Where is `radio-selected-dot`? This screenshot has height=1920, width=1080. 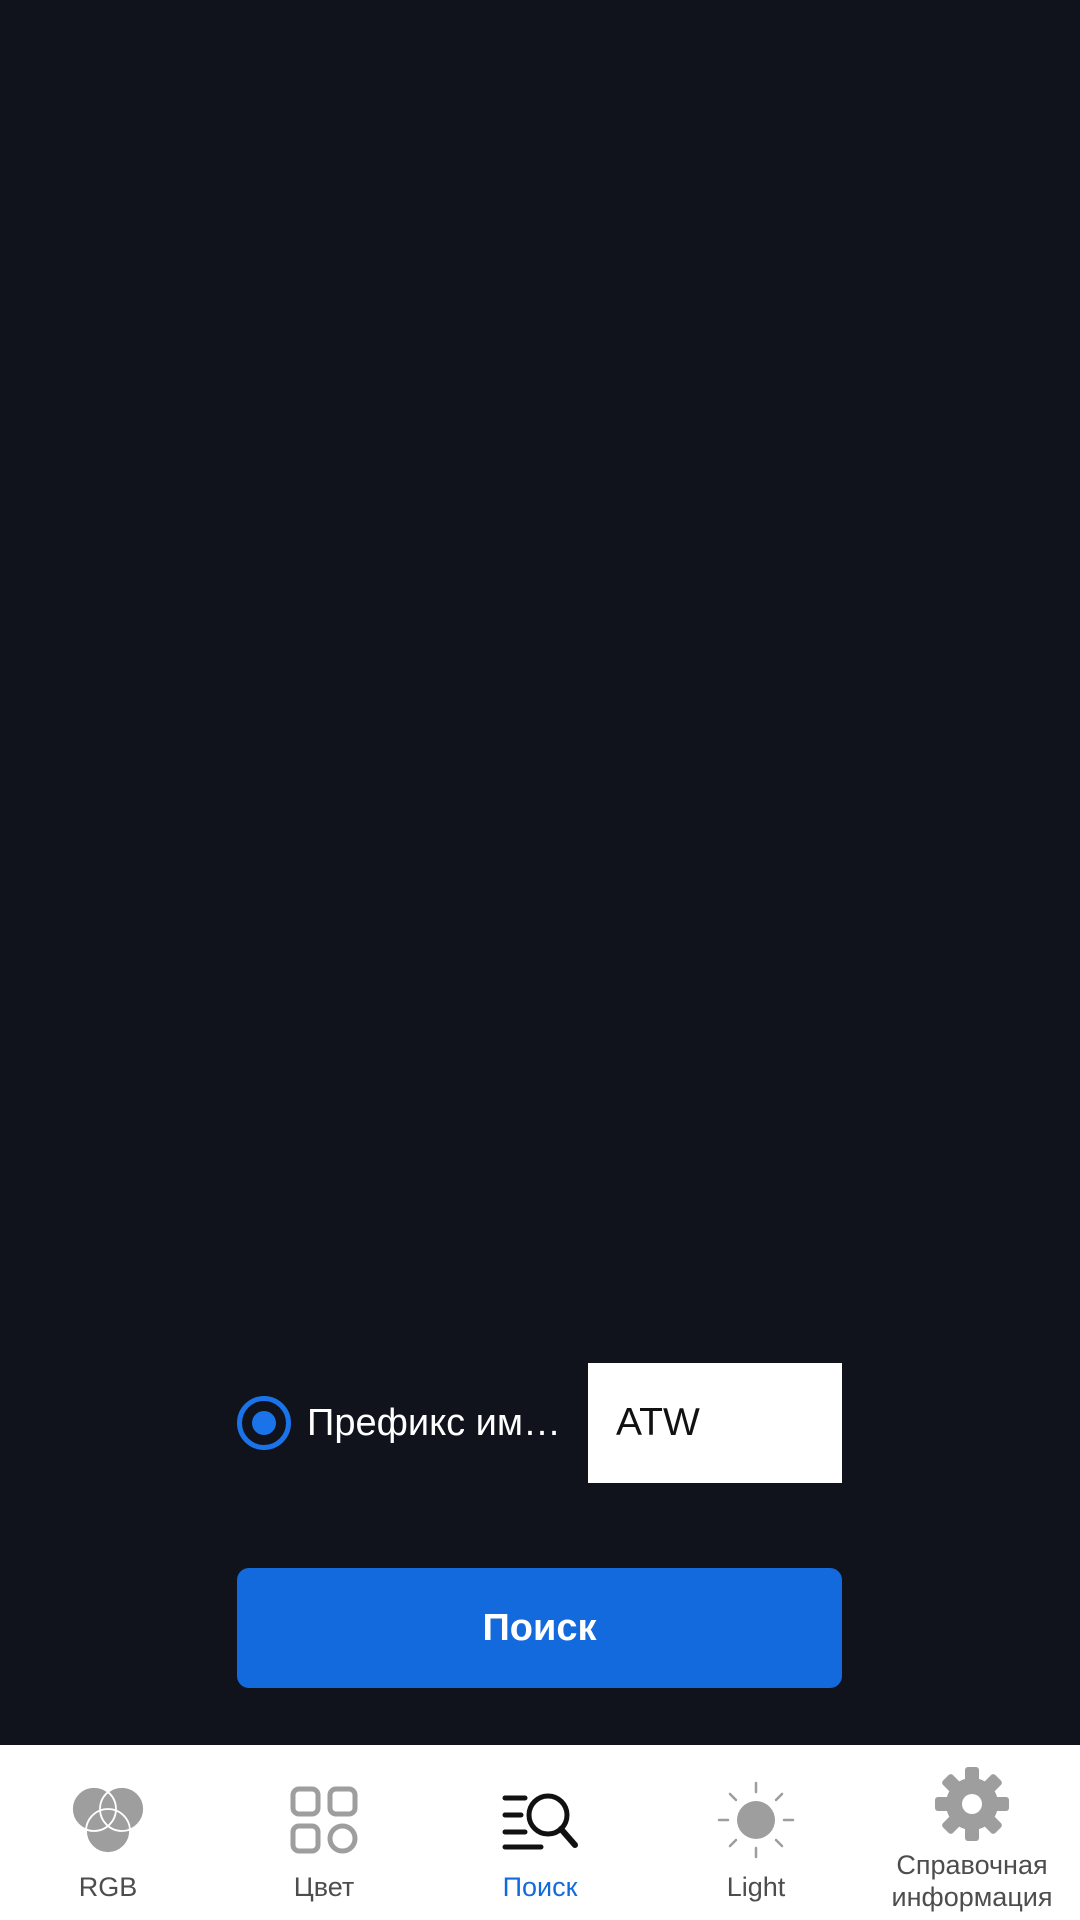 radio-selected-dot is located at coordinates (264, 1423).